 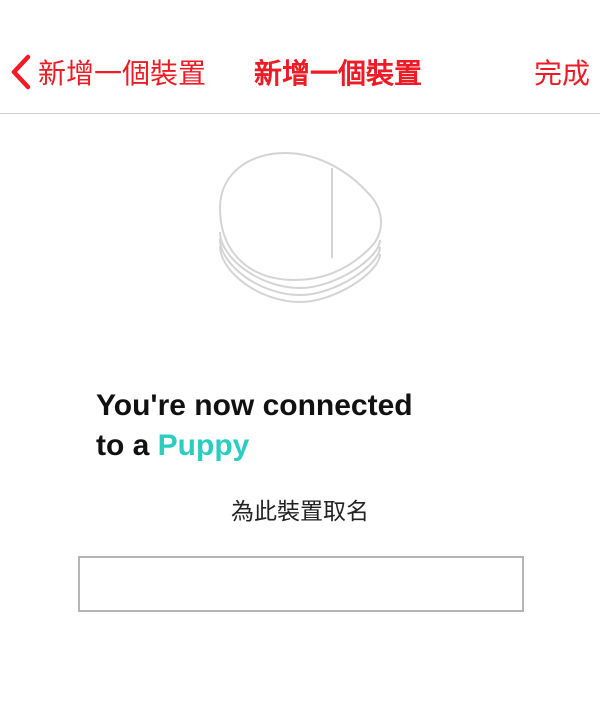 I want to click on back-button-label: 新增一個裝置, so click(x=122, y=73).